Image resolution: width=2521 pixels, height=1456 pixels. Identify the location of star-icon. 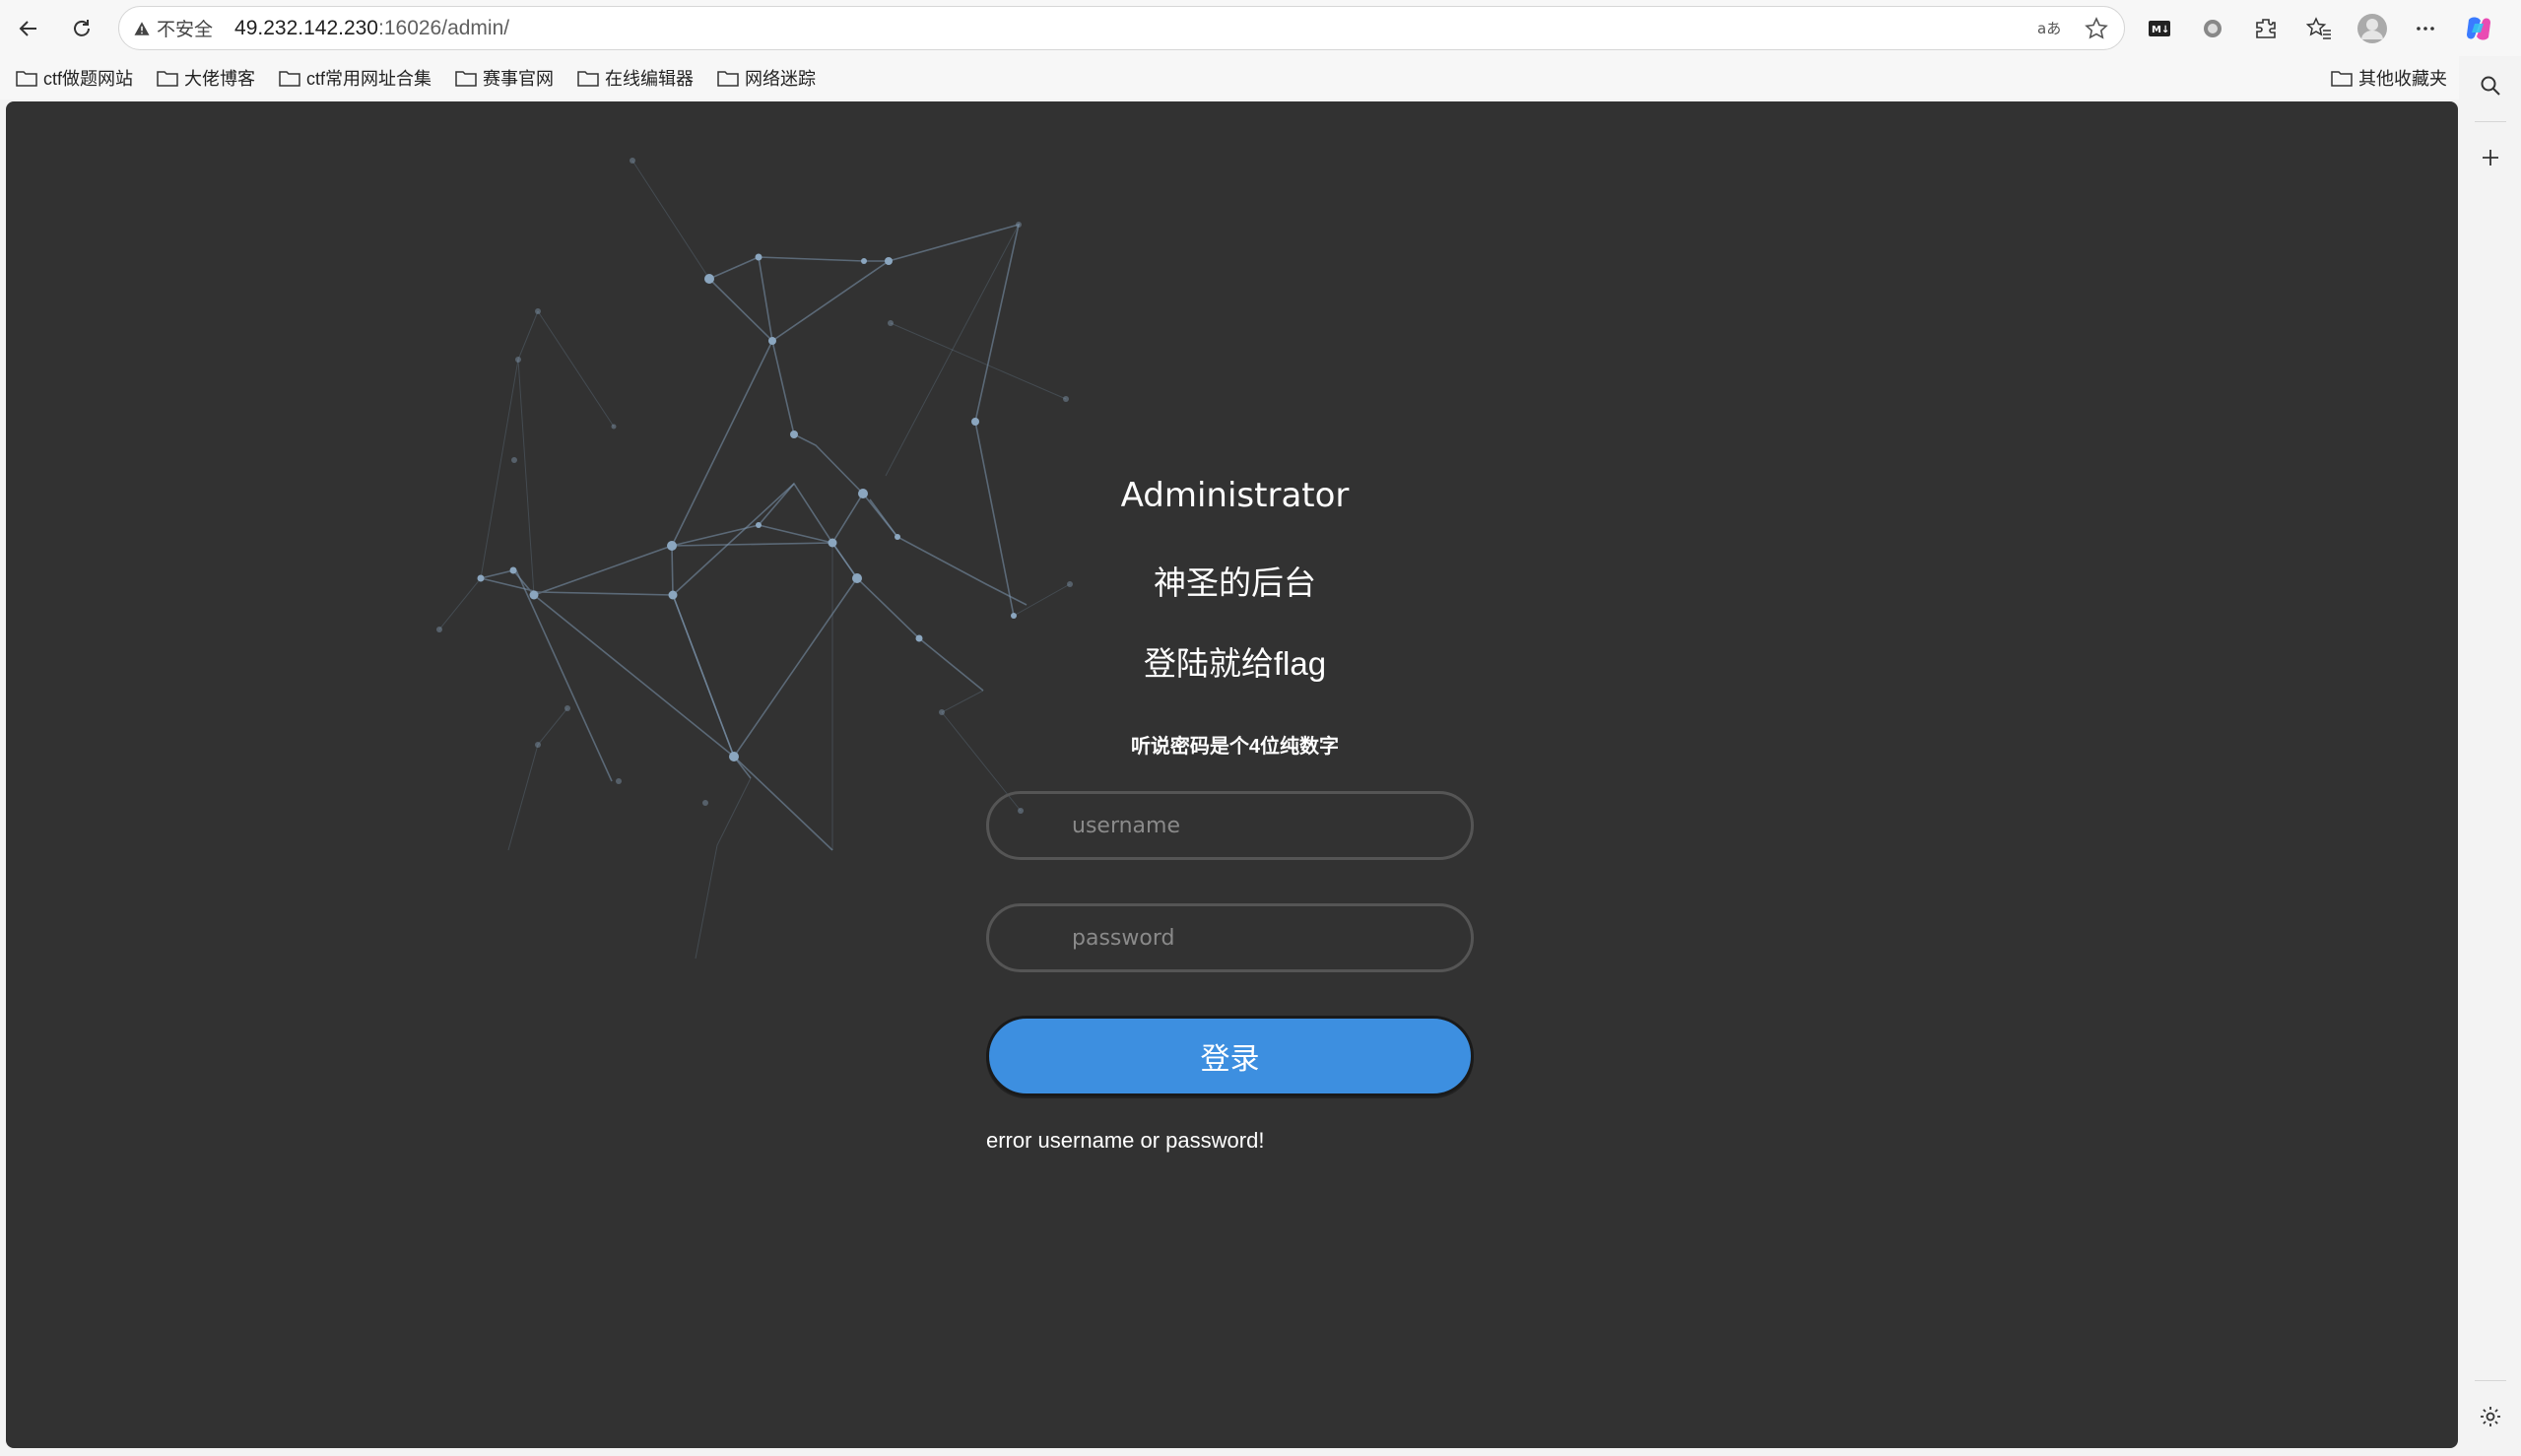
(2096, 28).